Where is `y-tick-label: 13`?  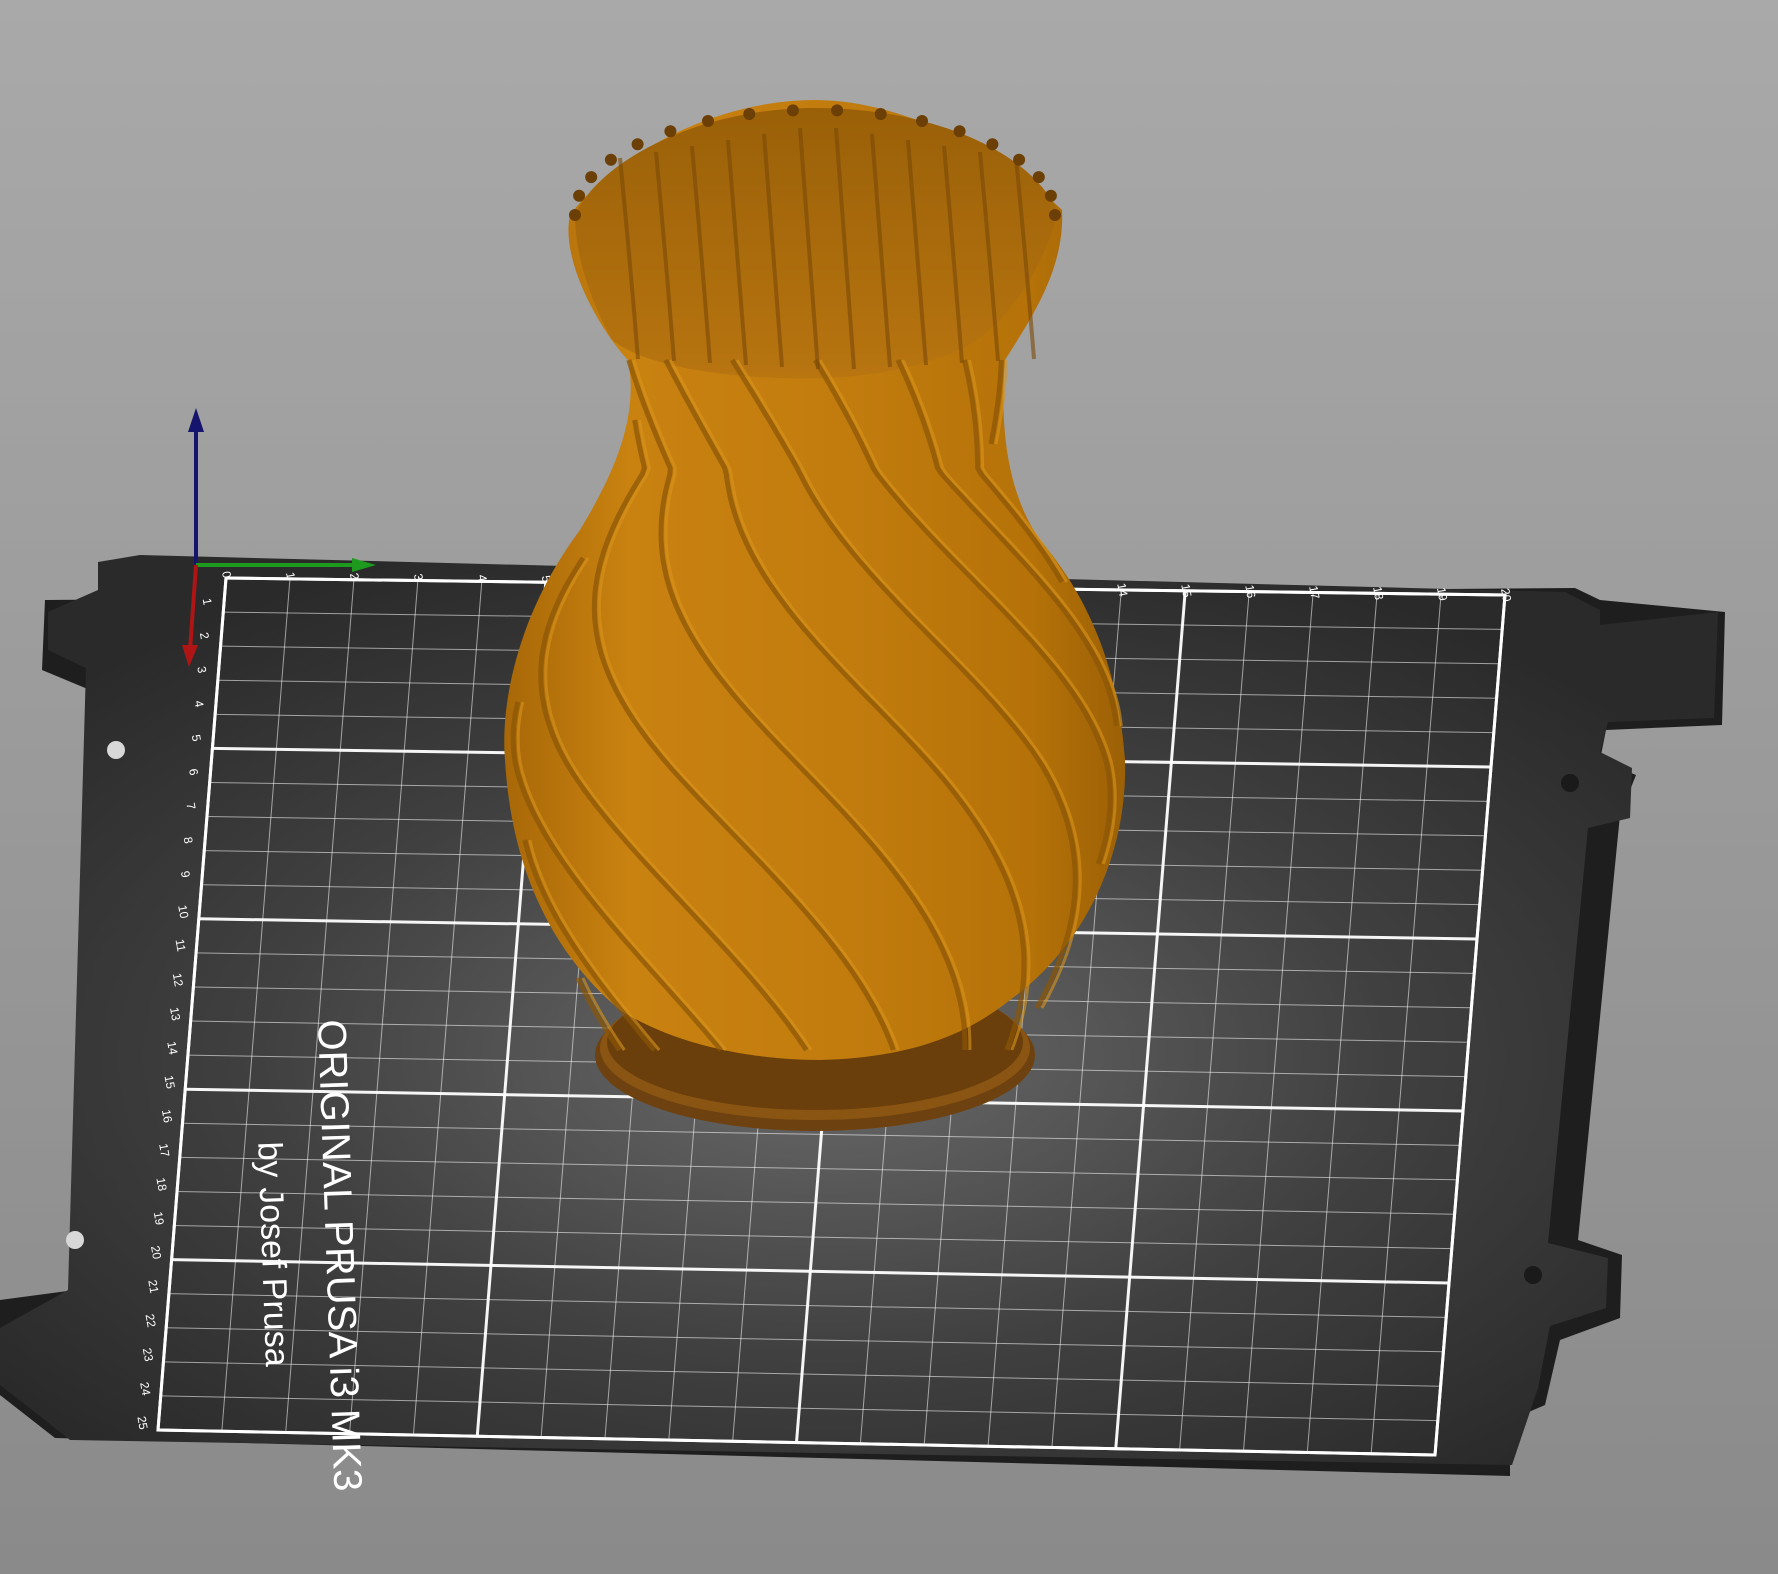 y-tick-label: 13 is located at coordinates (175, 1014).